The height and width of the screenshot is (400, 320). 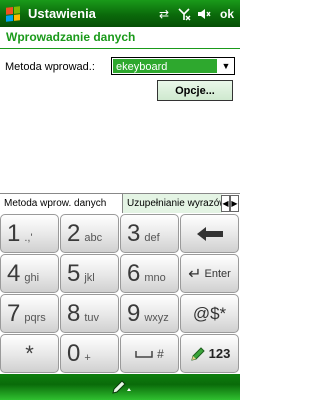 I want to click on space-key: #, so click(x=149, y=353).